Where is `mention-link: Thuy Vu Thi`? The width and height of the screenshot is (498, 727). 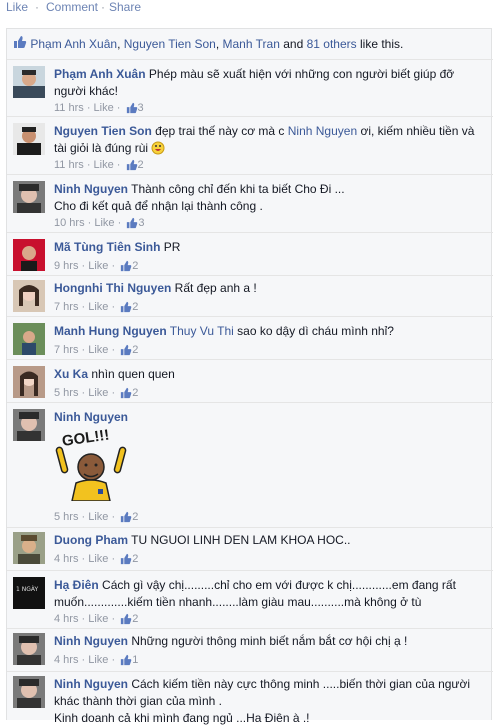
mention-link: Thuy Vu Thi is located at coordinates (202, 331).